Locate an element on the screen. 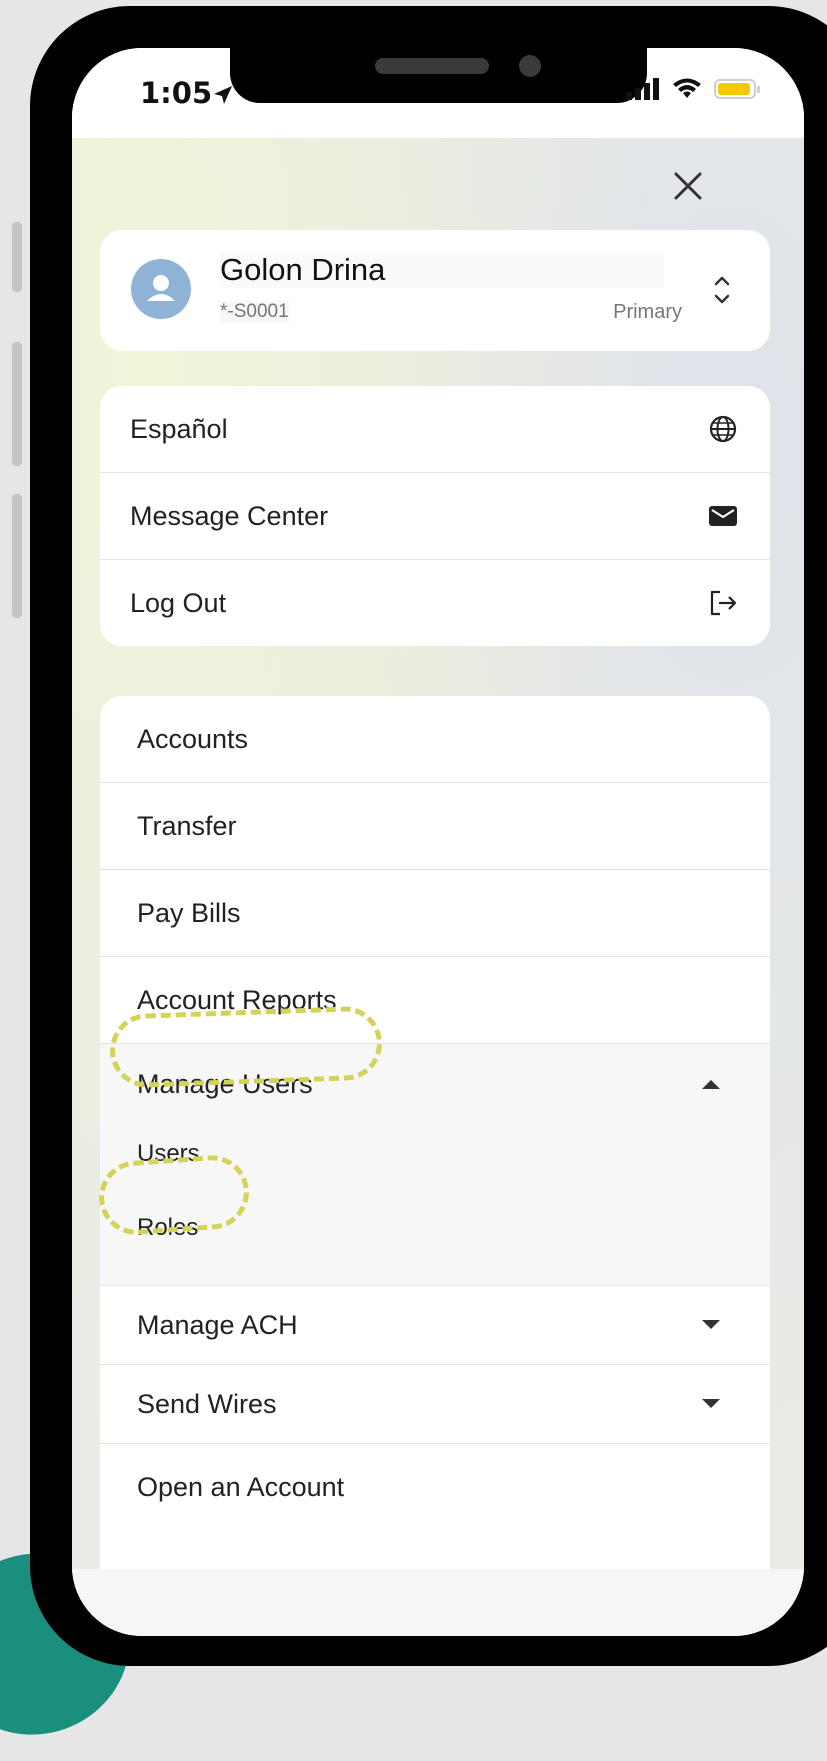 This screenshot has width=827, height=1761. status-bar: 1:05 is located at coordinates (438, 93).